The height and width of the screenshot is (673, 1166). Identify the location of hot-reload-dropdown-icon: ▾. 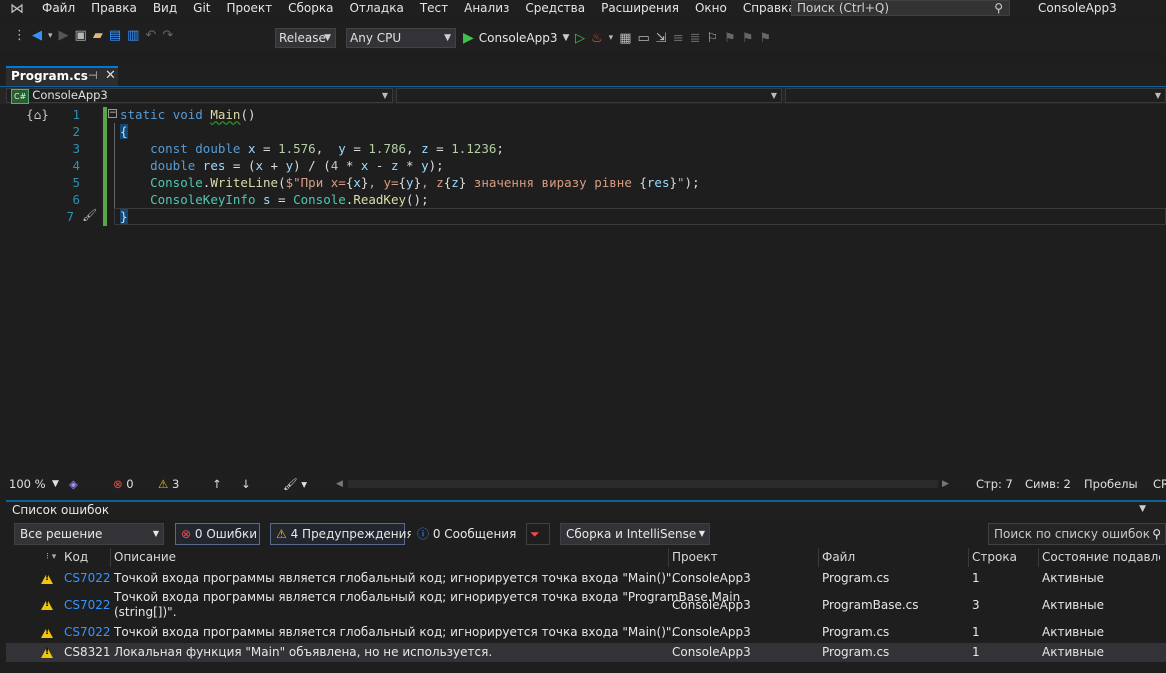
(611, 38).